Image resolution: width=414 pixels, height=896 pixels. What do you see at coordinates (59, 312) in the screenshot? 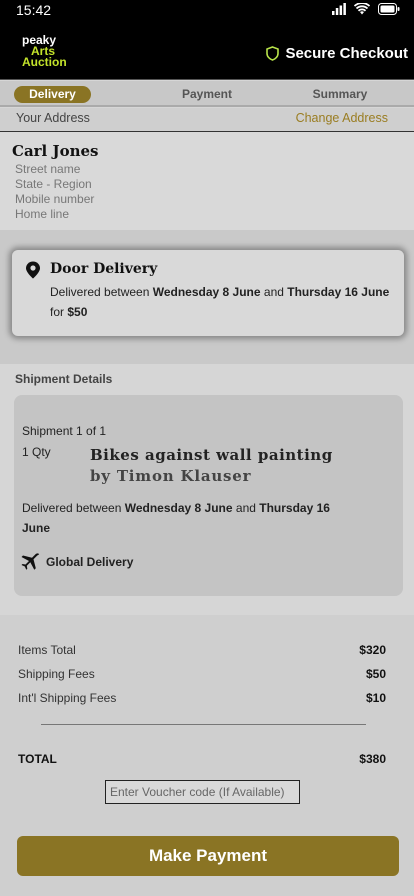
I see `delivery-for: for` at bounding box center [59, 312].